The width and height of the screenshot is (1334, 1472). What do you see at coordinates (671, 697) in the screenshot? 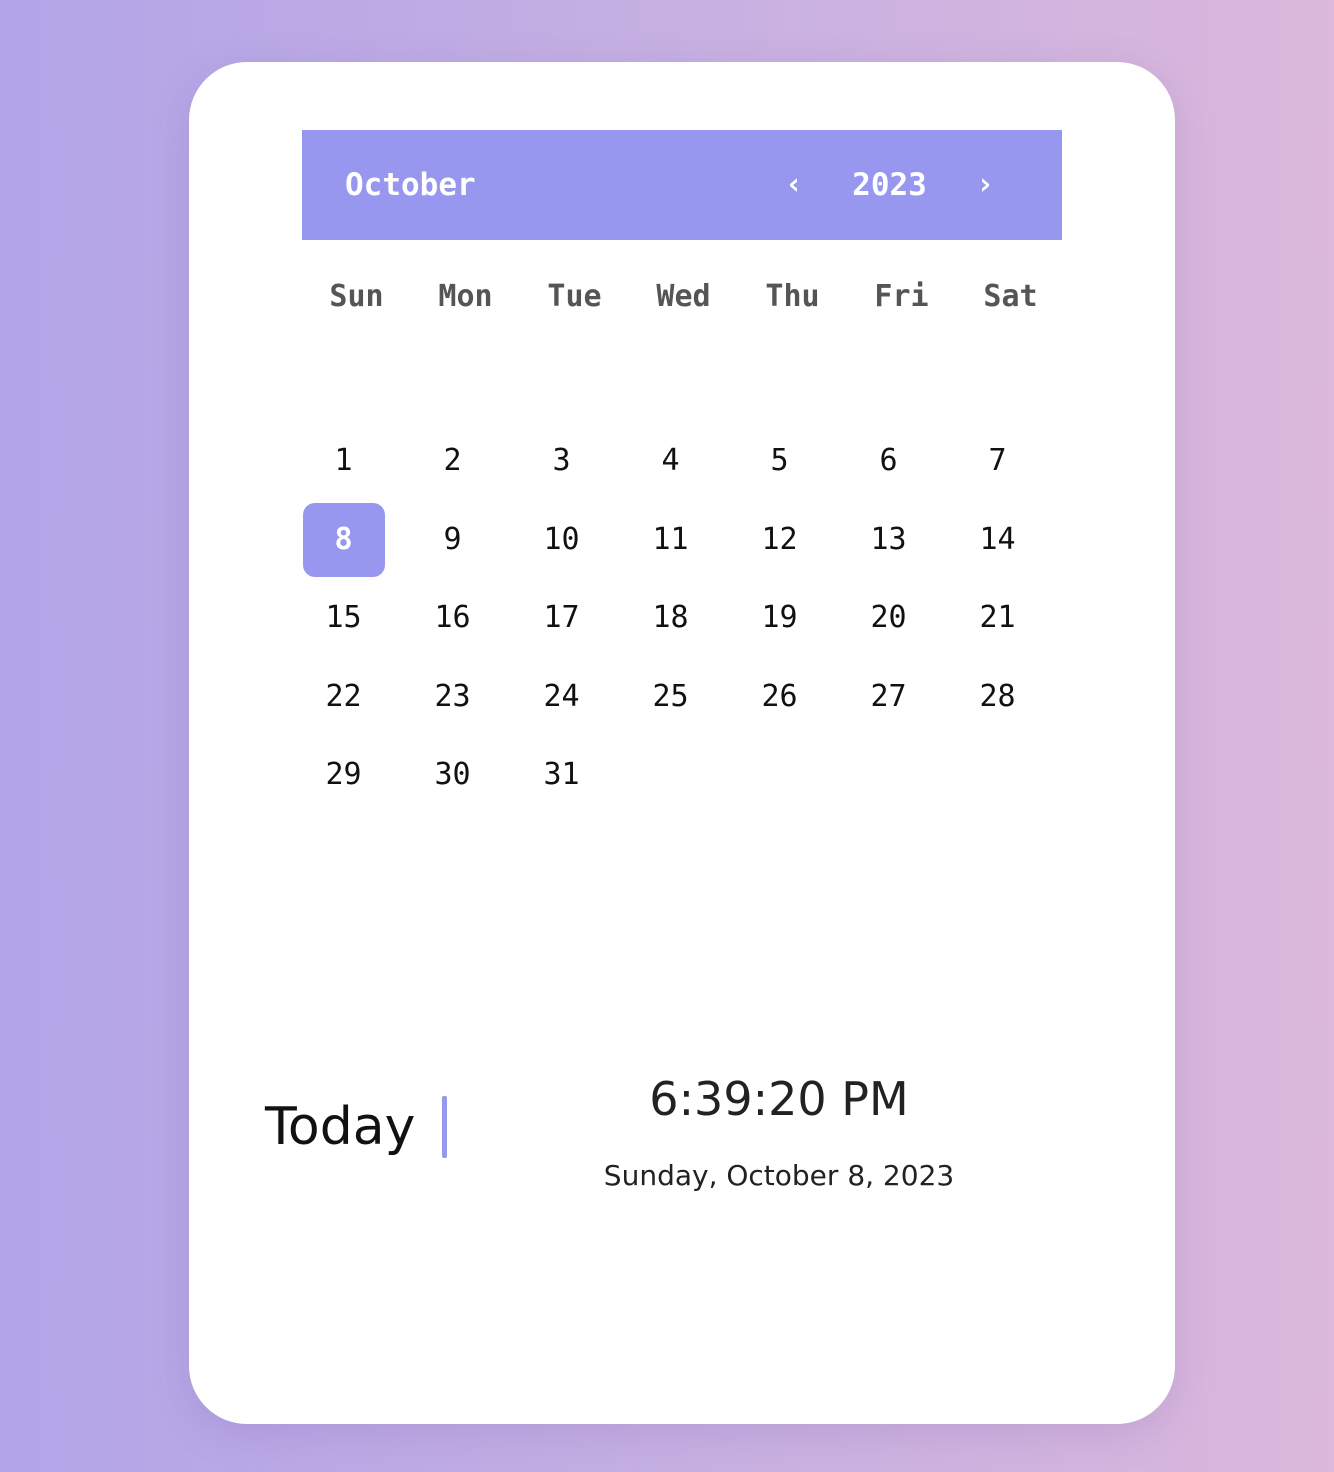
I see `day-cell: 25` at bounding box center [671, 697].